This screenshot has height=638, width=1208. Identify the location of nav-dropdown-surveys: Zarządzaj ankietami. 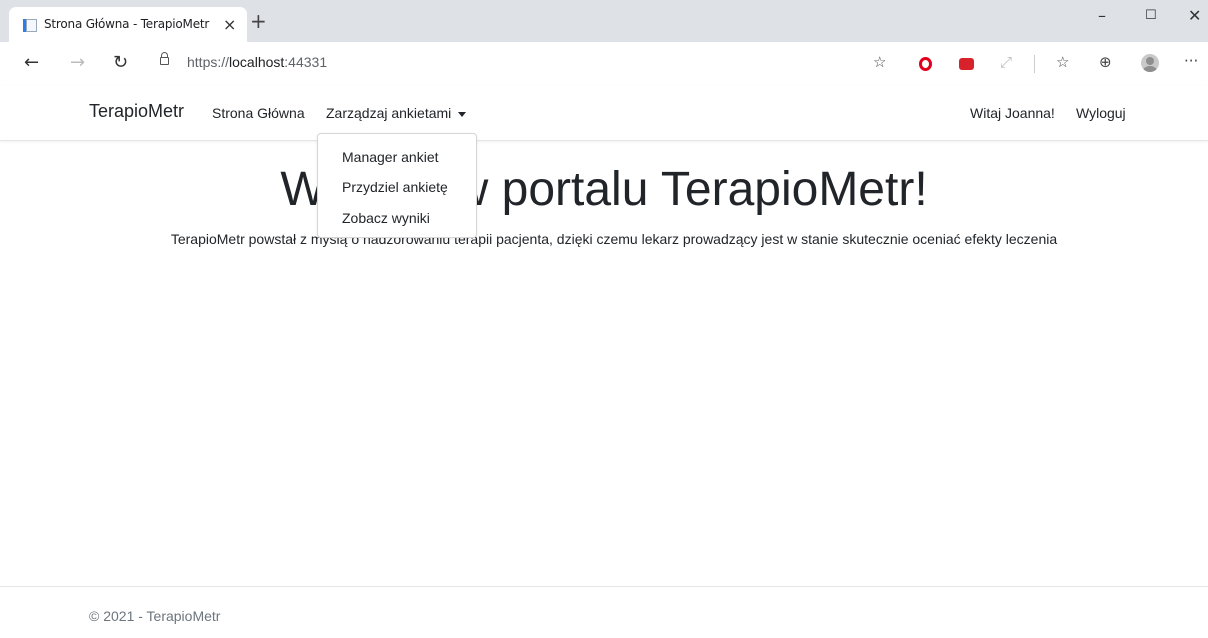
(396, 113).